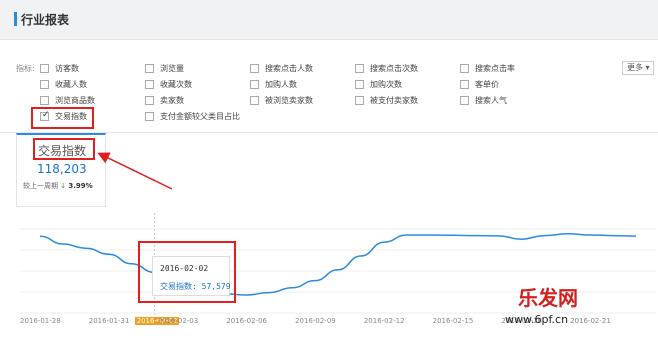  I want to click on x-tick-label: 2016-01-28, so click(40, 321).